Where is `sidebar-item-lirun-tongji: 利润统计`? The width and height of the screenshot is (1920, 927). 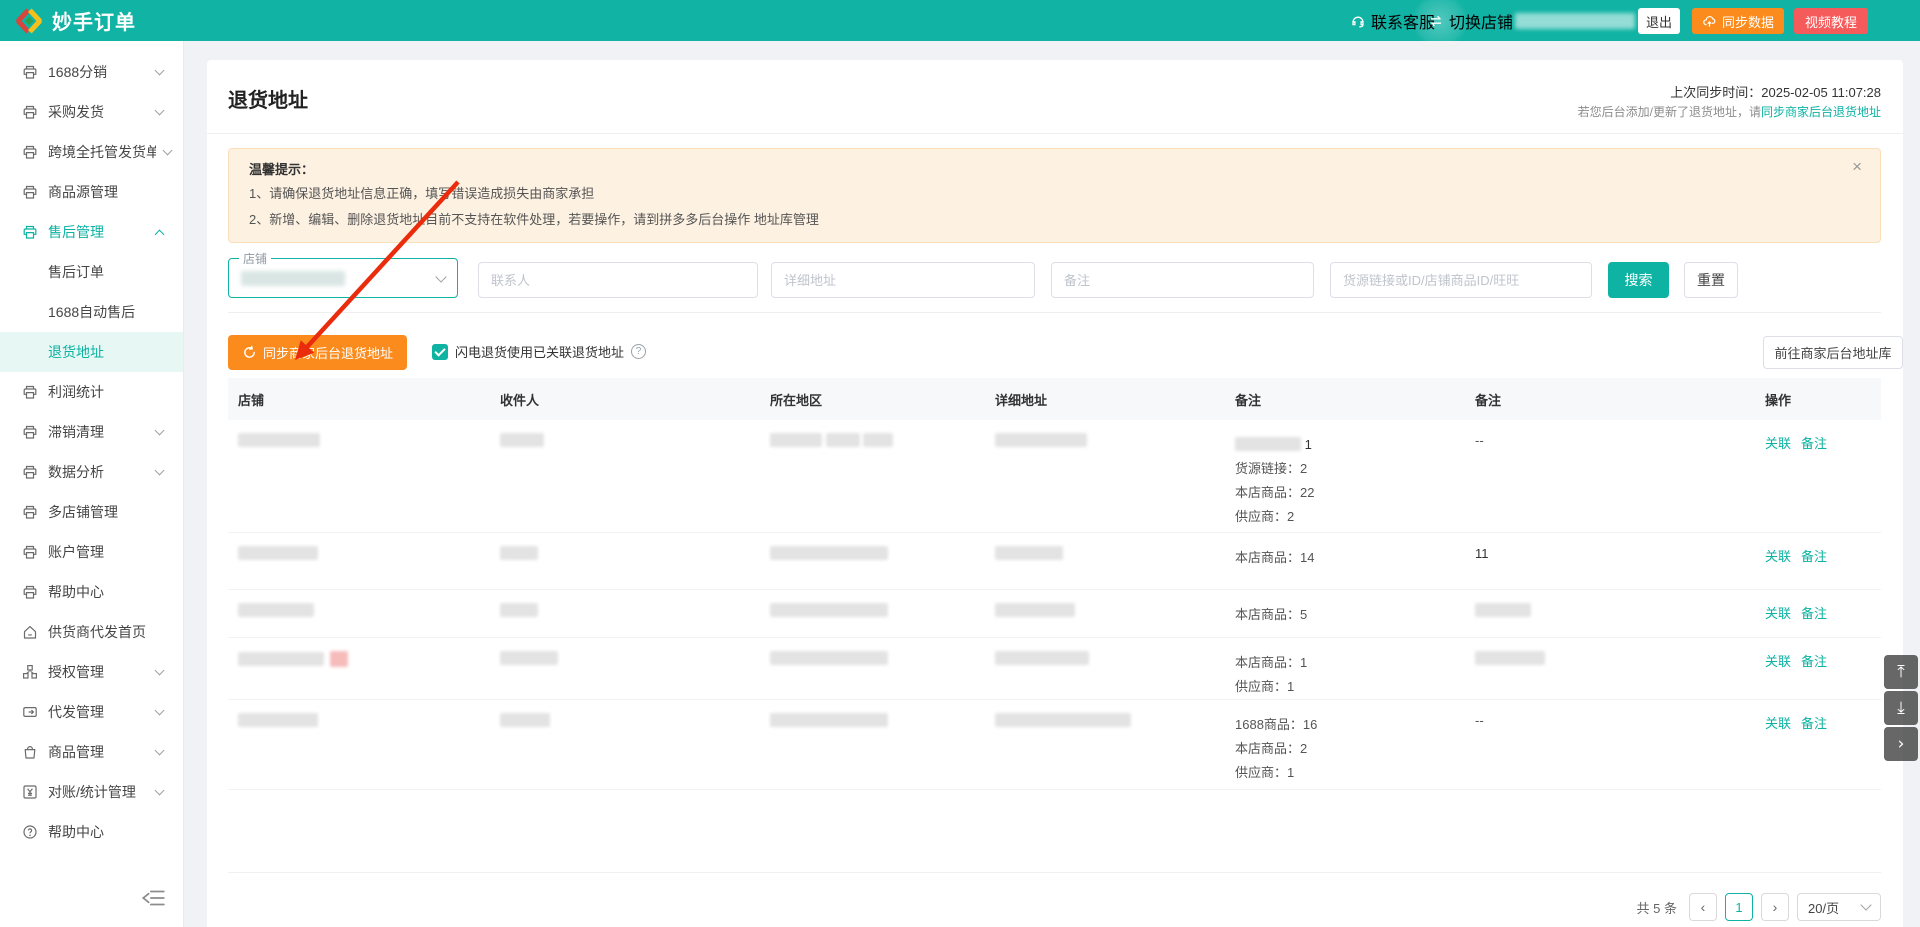
sidebar-item-lirun-tongji: 利润统计 is located at coordinates (91, 392).